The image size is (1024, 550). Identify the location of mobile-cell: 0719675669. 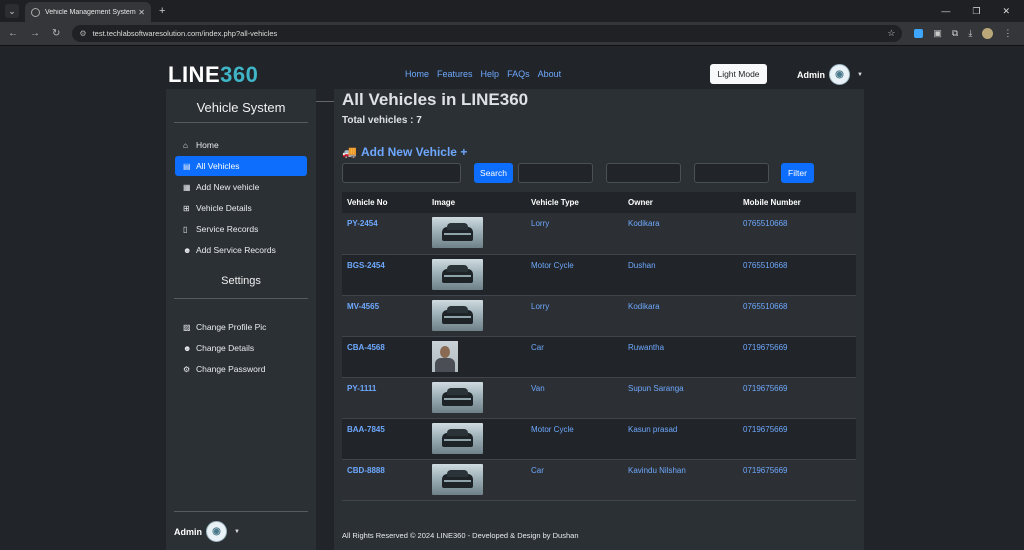
(765, 388).